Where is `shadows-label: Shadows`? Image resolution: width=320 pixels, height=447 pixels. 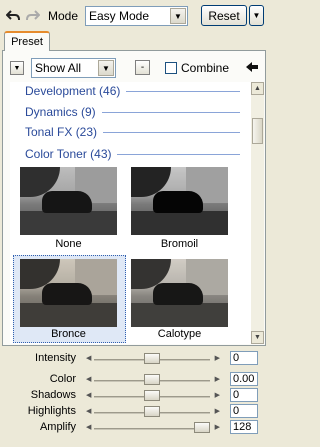
shadows-label: Shadows is located at coordinates (53, 395).